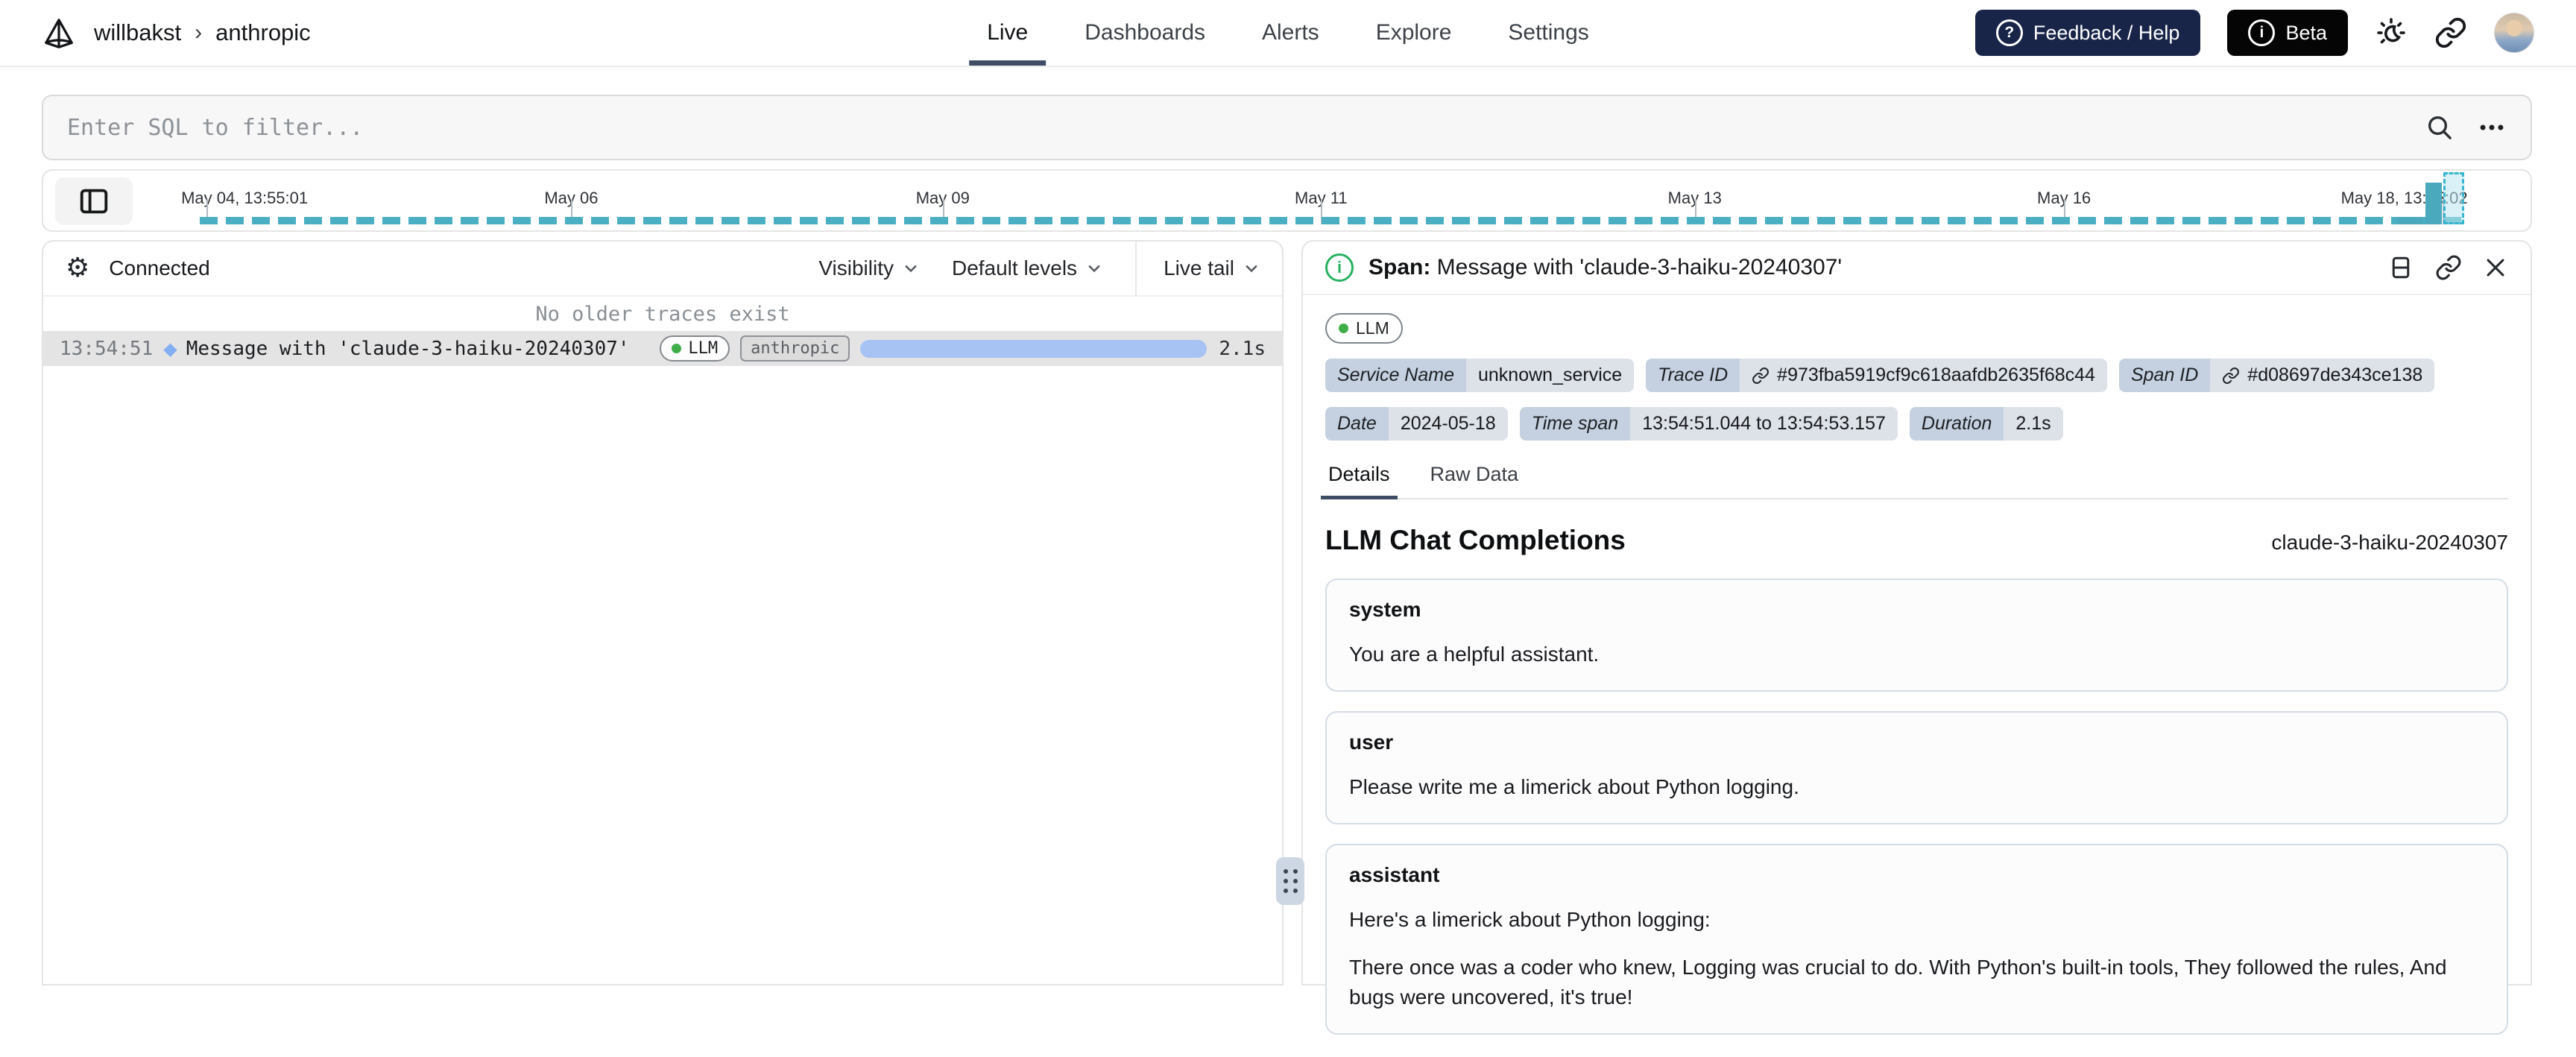 This screenshot has height=1057, width=2576. Describe the element at coordinates (1034, 348) in the screenshot. I see `trace-duration-bar` at that location.